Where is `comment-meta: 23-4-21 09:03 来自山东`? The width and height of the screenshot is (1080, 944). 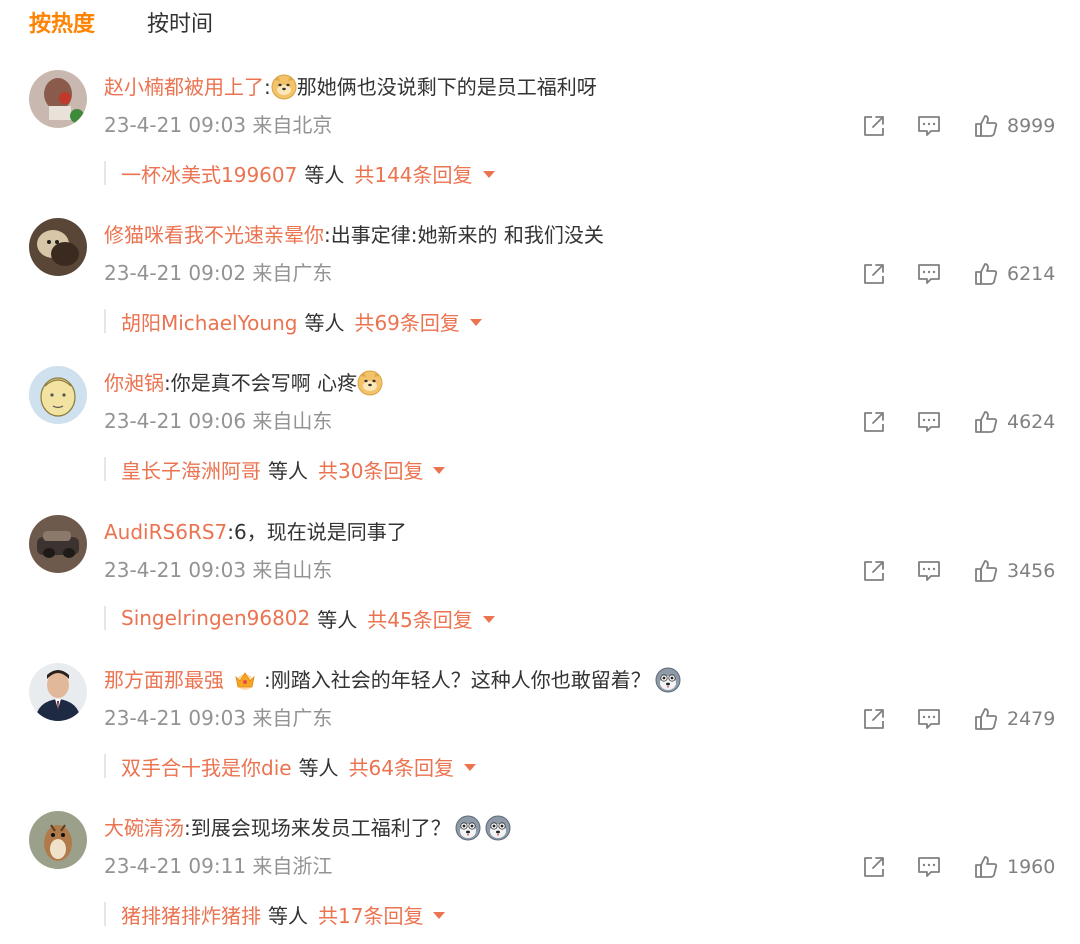 comment-meta: 23-4-21 09:03 来自山东 is located at coordinates (218, 570).